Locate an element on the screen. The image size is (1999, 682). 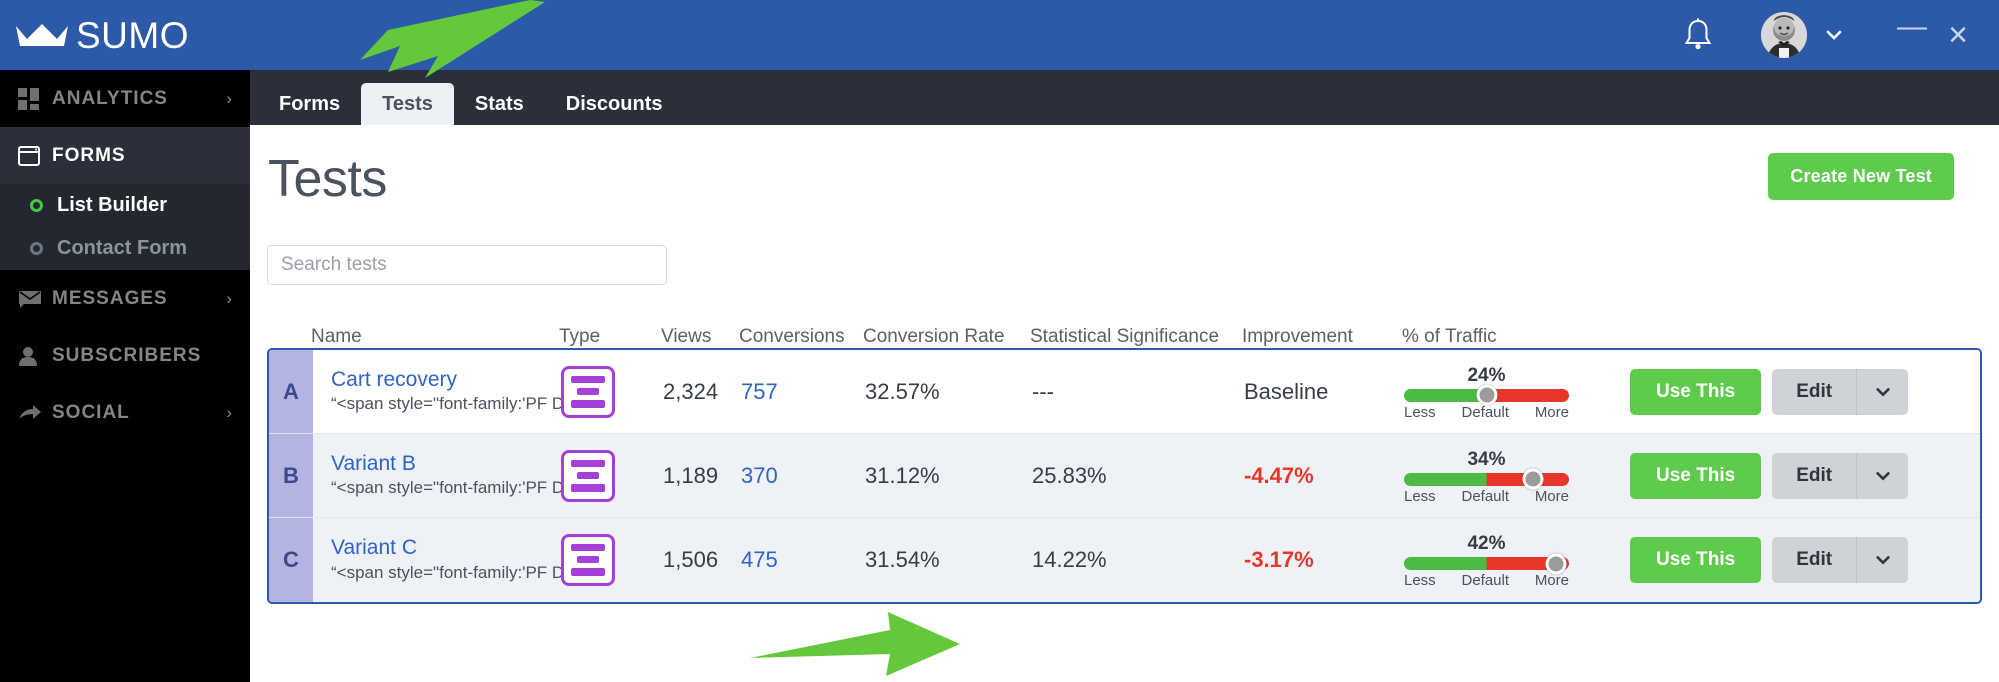
row-traffic-cell: 34% Less Default More is located at coordinates (1510, 475).